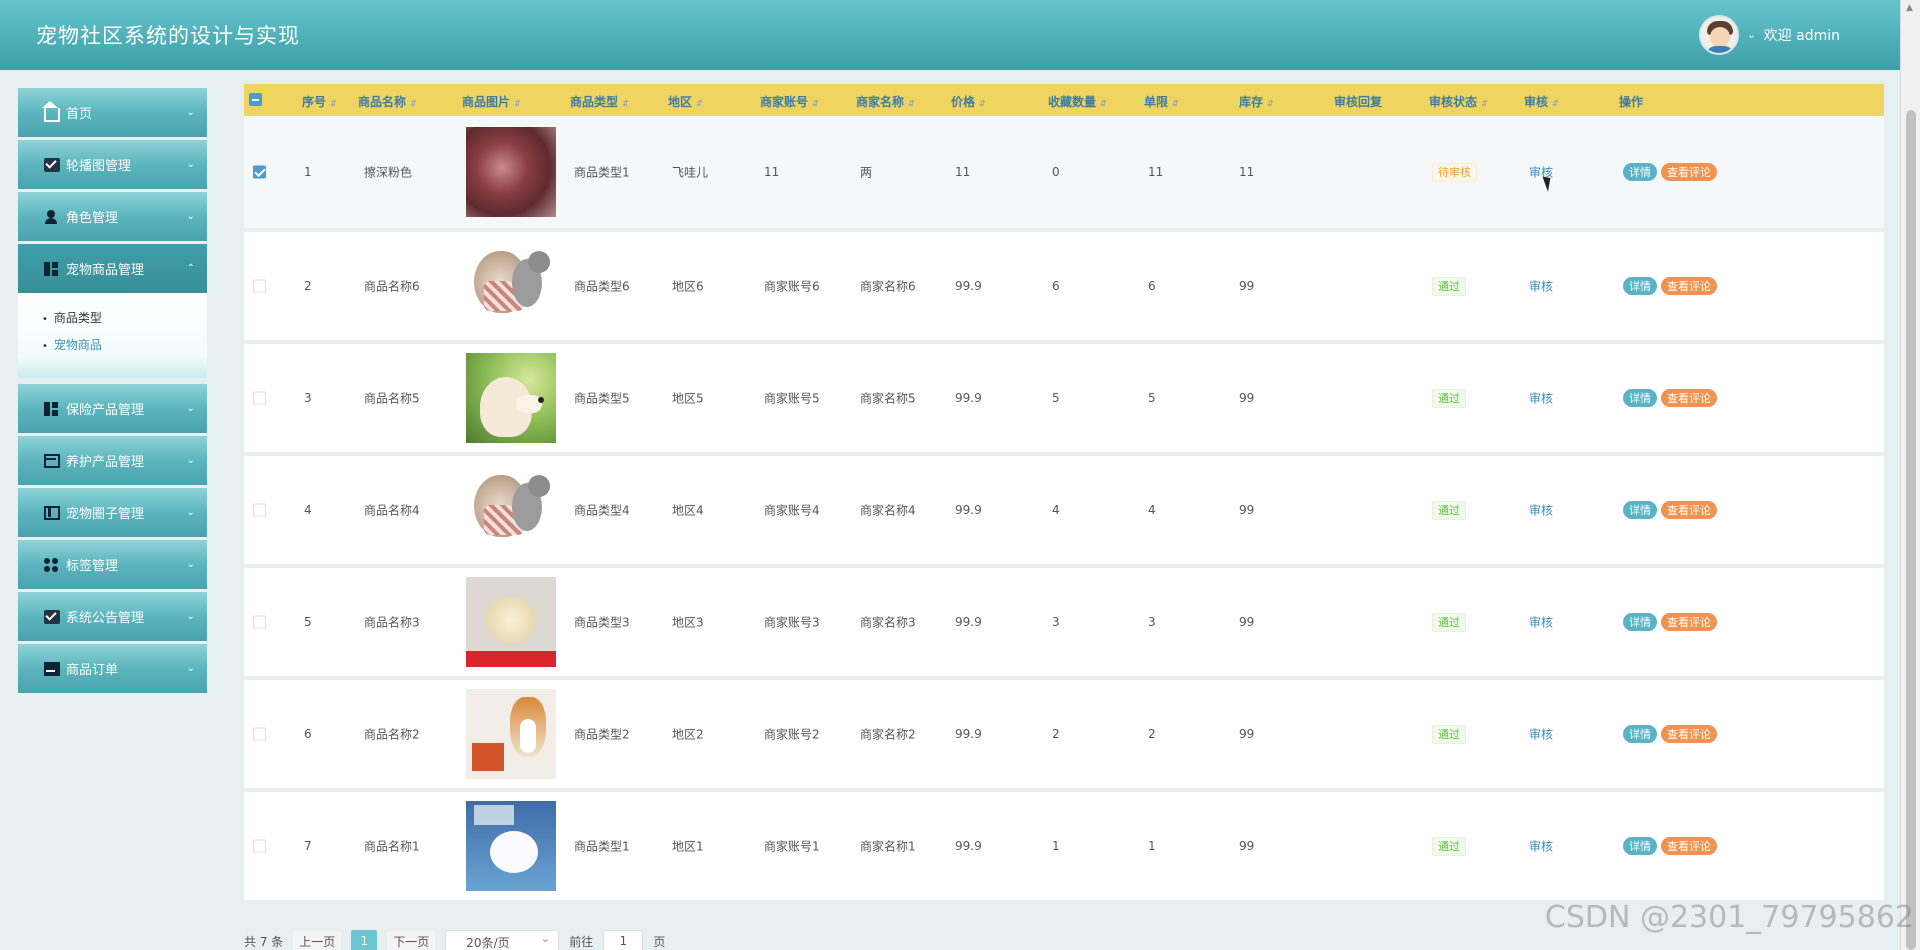 Image resolution: width=1920 pixels, height=950 pixels. Describe the element at coordinates (885, 101) in the screenshot. I see `column-header-6: 商家名称 ⇵` at that location.